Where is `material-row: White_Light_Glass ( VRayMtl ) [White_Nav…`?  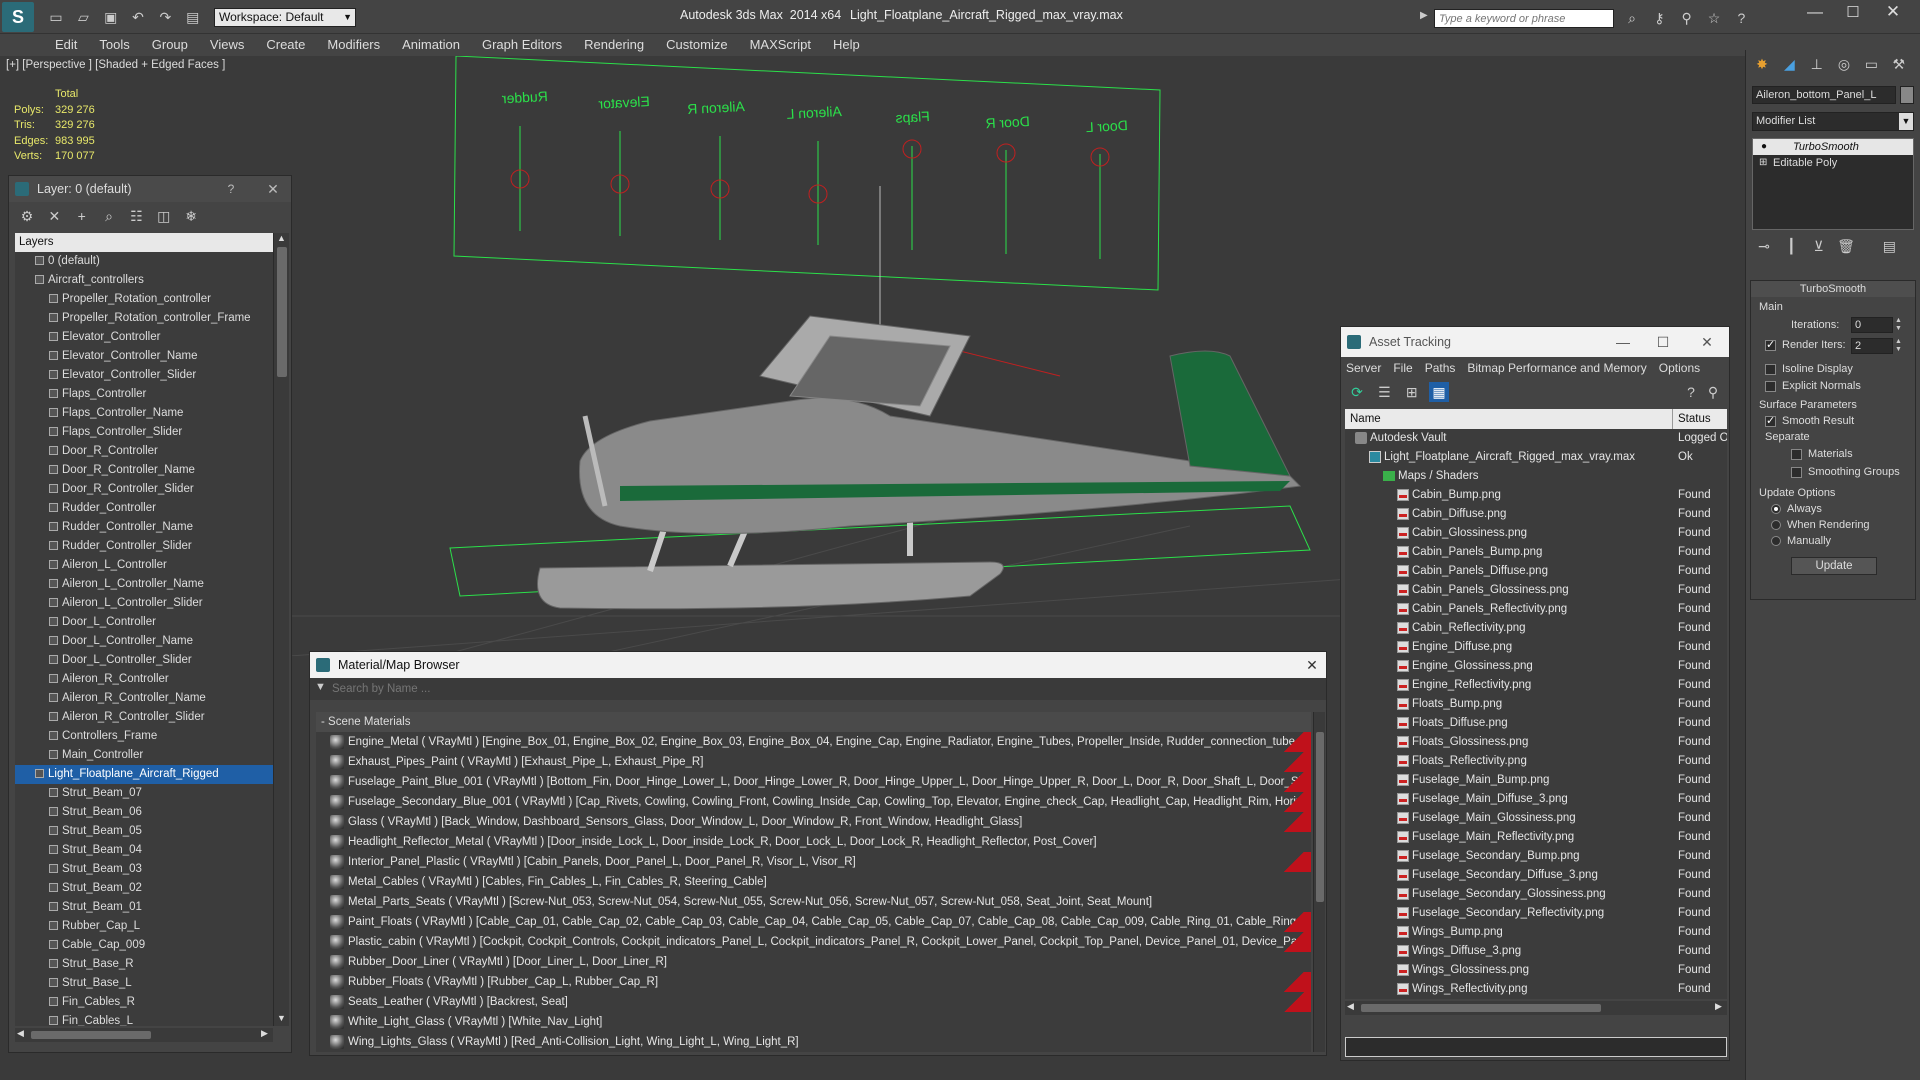
material-row: White_Light_Glass ( VRayMtl ) [White_Nav… is located at coordinates (813, 1022).